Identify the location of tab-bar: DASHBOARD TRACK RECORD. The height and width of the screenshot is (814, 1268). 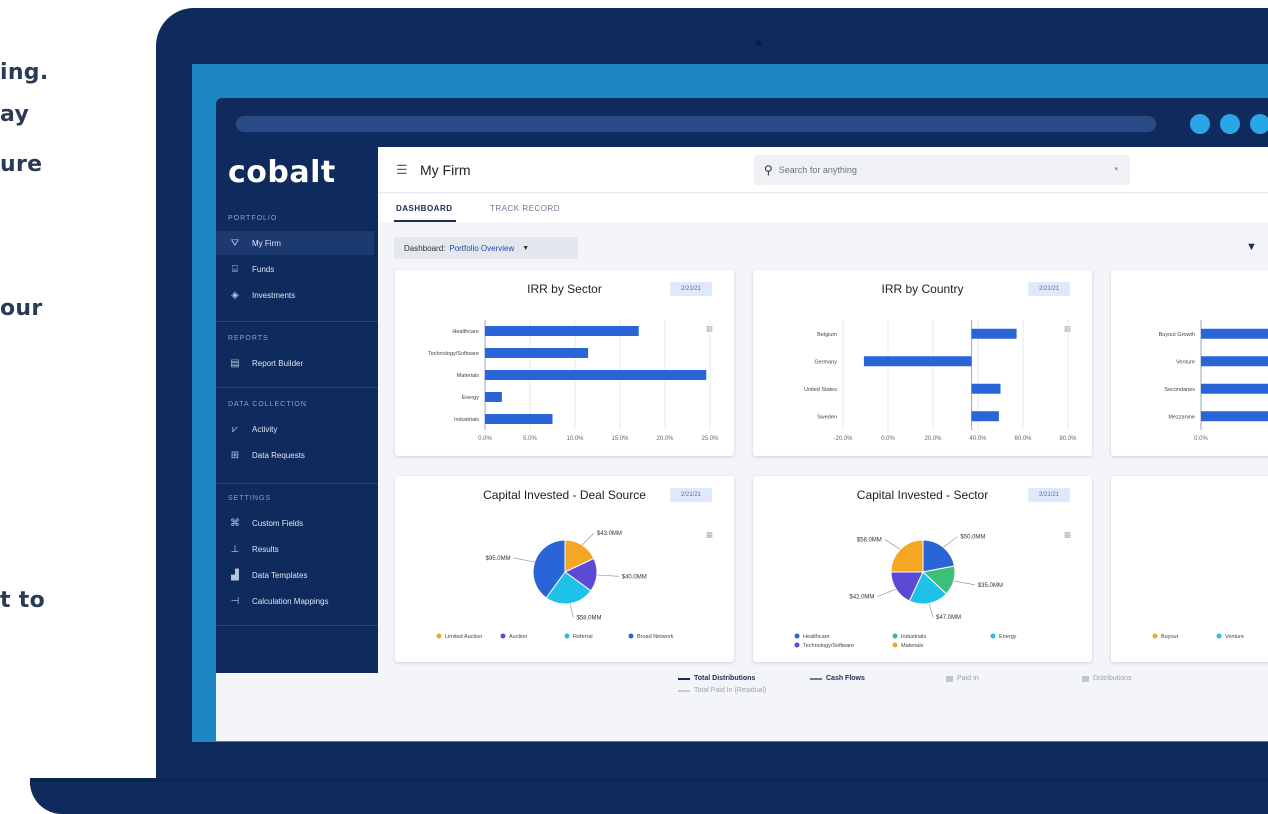
(823, 208).